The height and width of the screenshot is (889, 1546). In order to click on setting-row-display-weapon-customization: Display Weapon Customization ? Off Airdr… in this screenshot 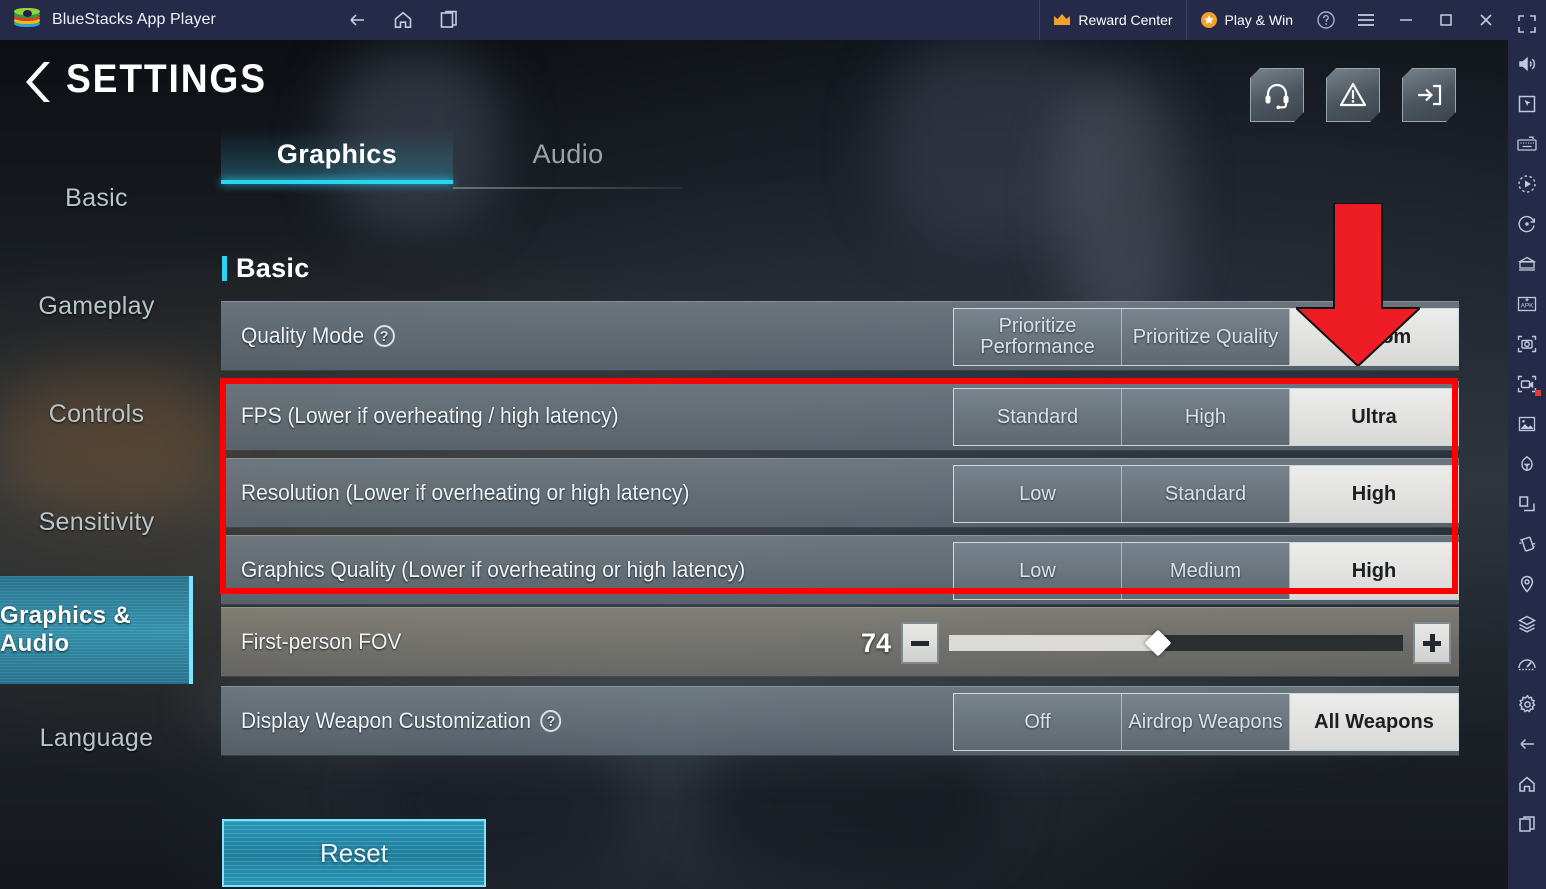, I will do `click(840, 721)`.